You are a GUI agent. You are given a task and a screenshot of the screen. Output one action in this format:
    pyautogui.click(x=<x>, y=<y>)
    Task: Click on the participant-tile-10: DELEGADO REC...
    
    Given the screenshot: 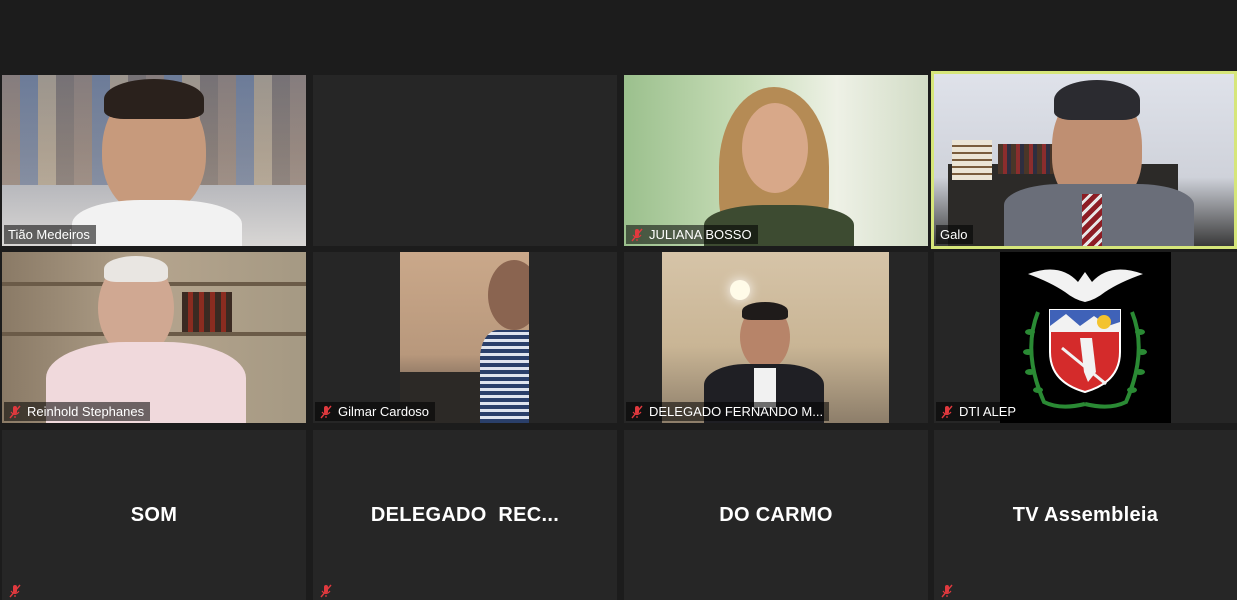 What is the action you would take?
    pyautogui.click(x=465, y=515)
    